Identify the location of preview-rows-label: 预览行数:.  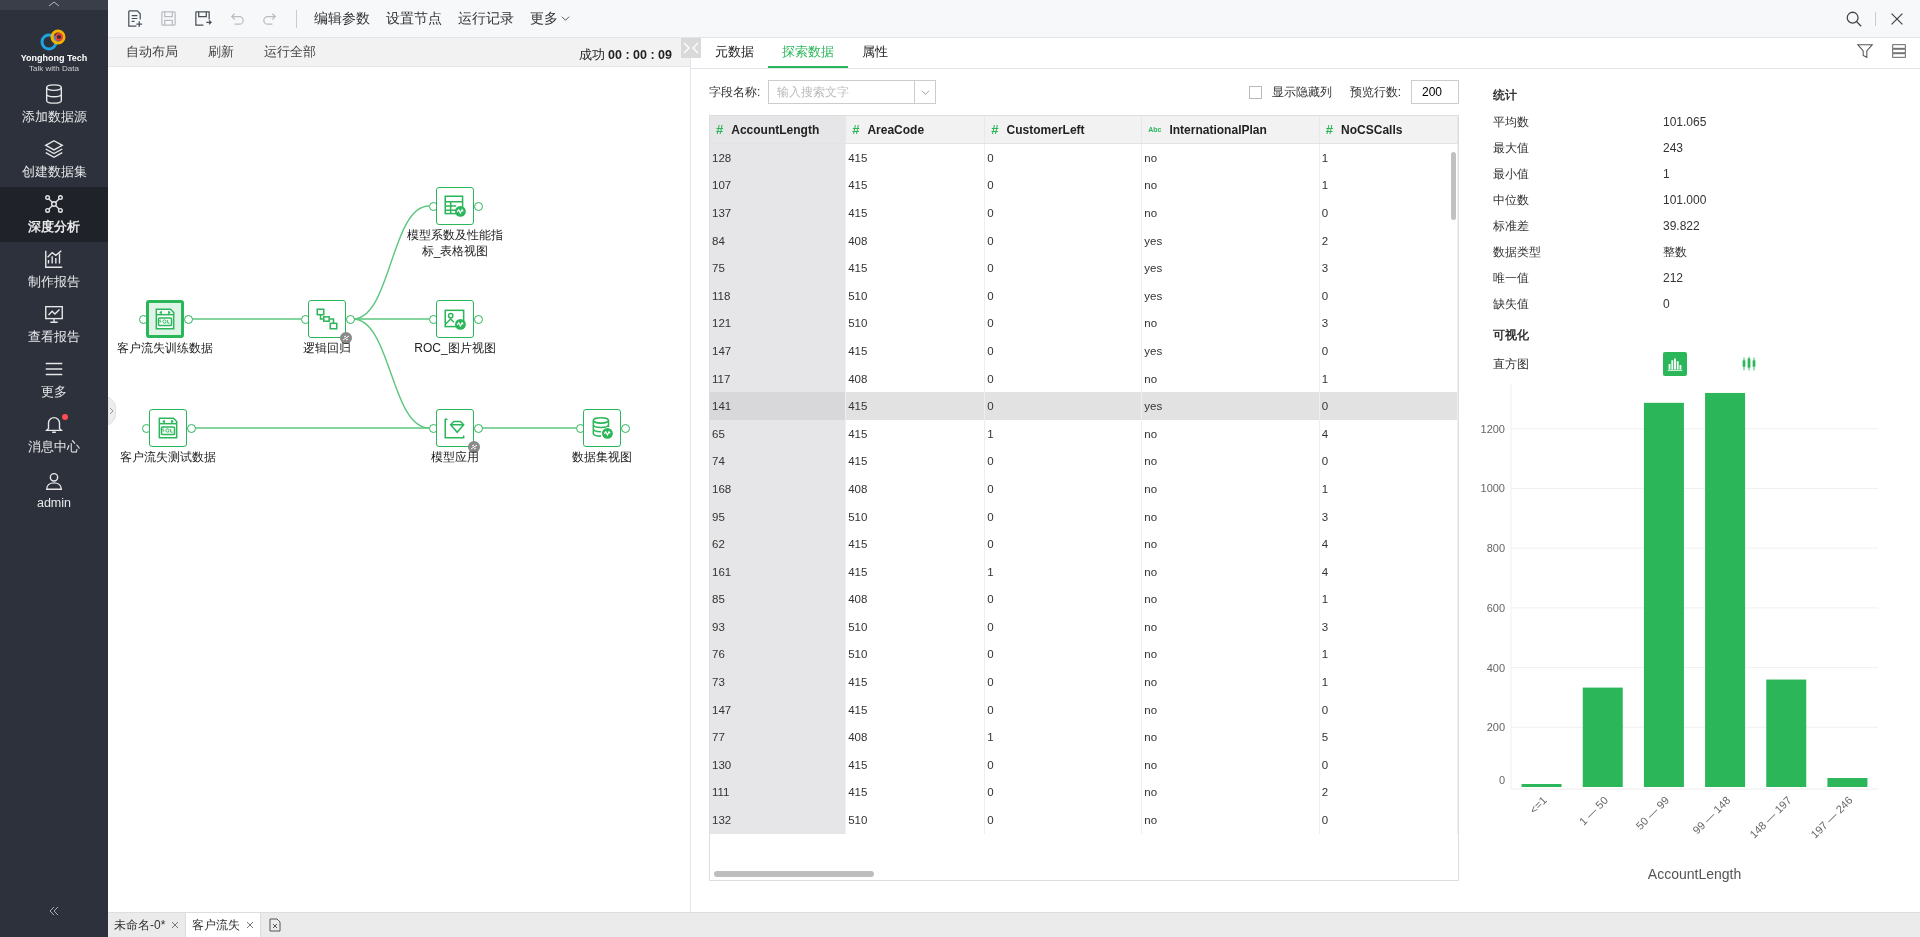
(1375, 92).